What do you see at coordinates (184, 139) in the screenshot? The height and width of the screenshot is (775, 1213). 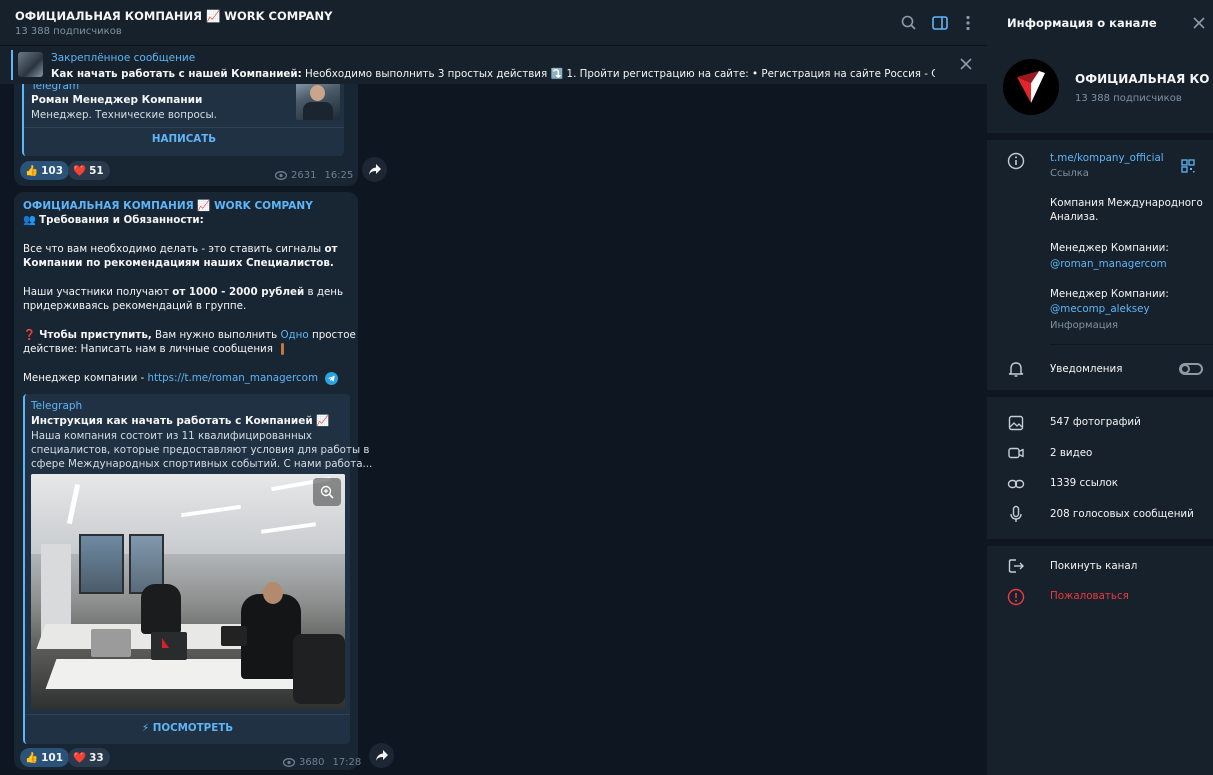 I see `write-button: НАПИСАТЬ` at bounding box center [184, 139].